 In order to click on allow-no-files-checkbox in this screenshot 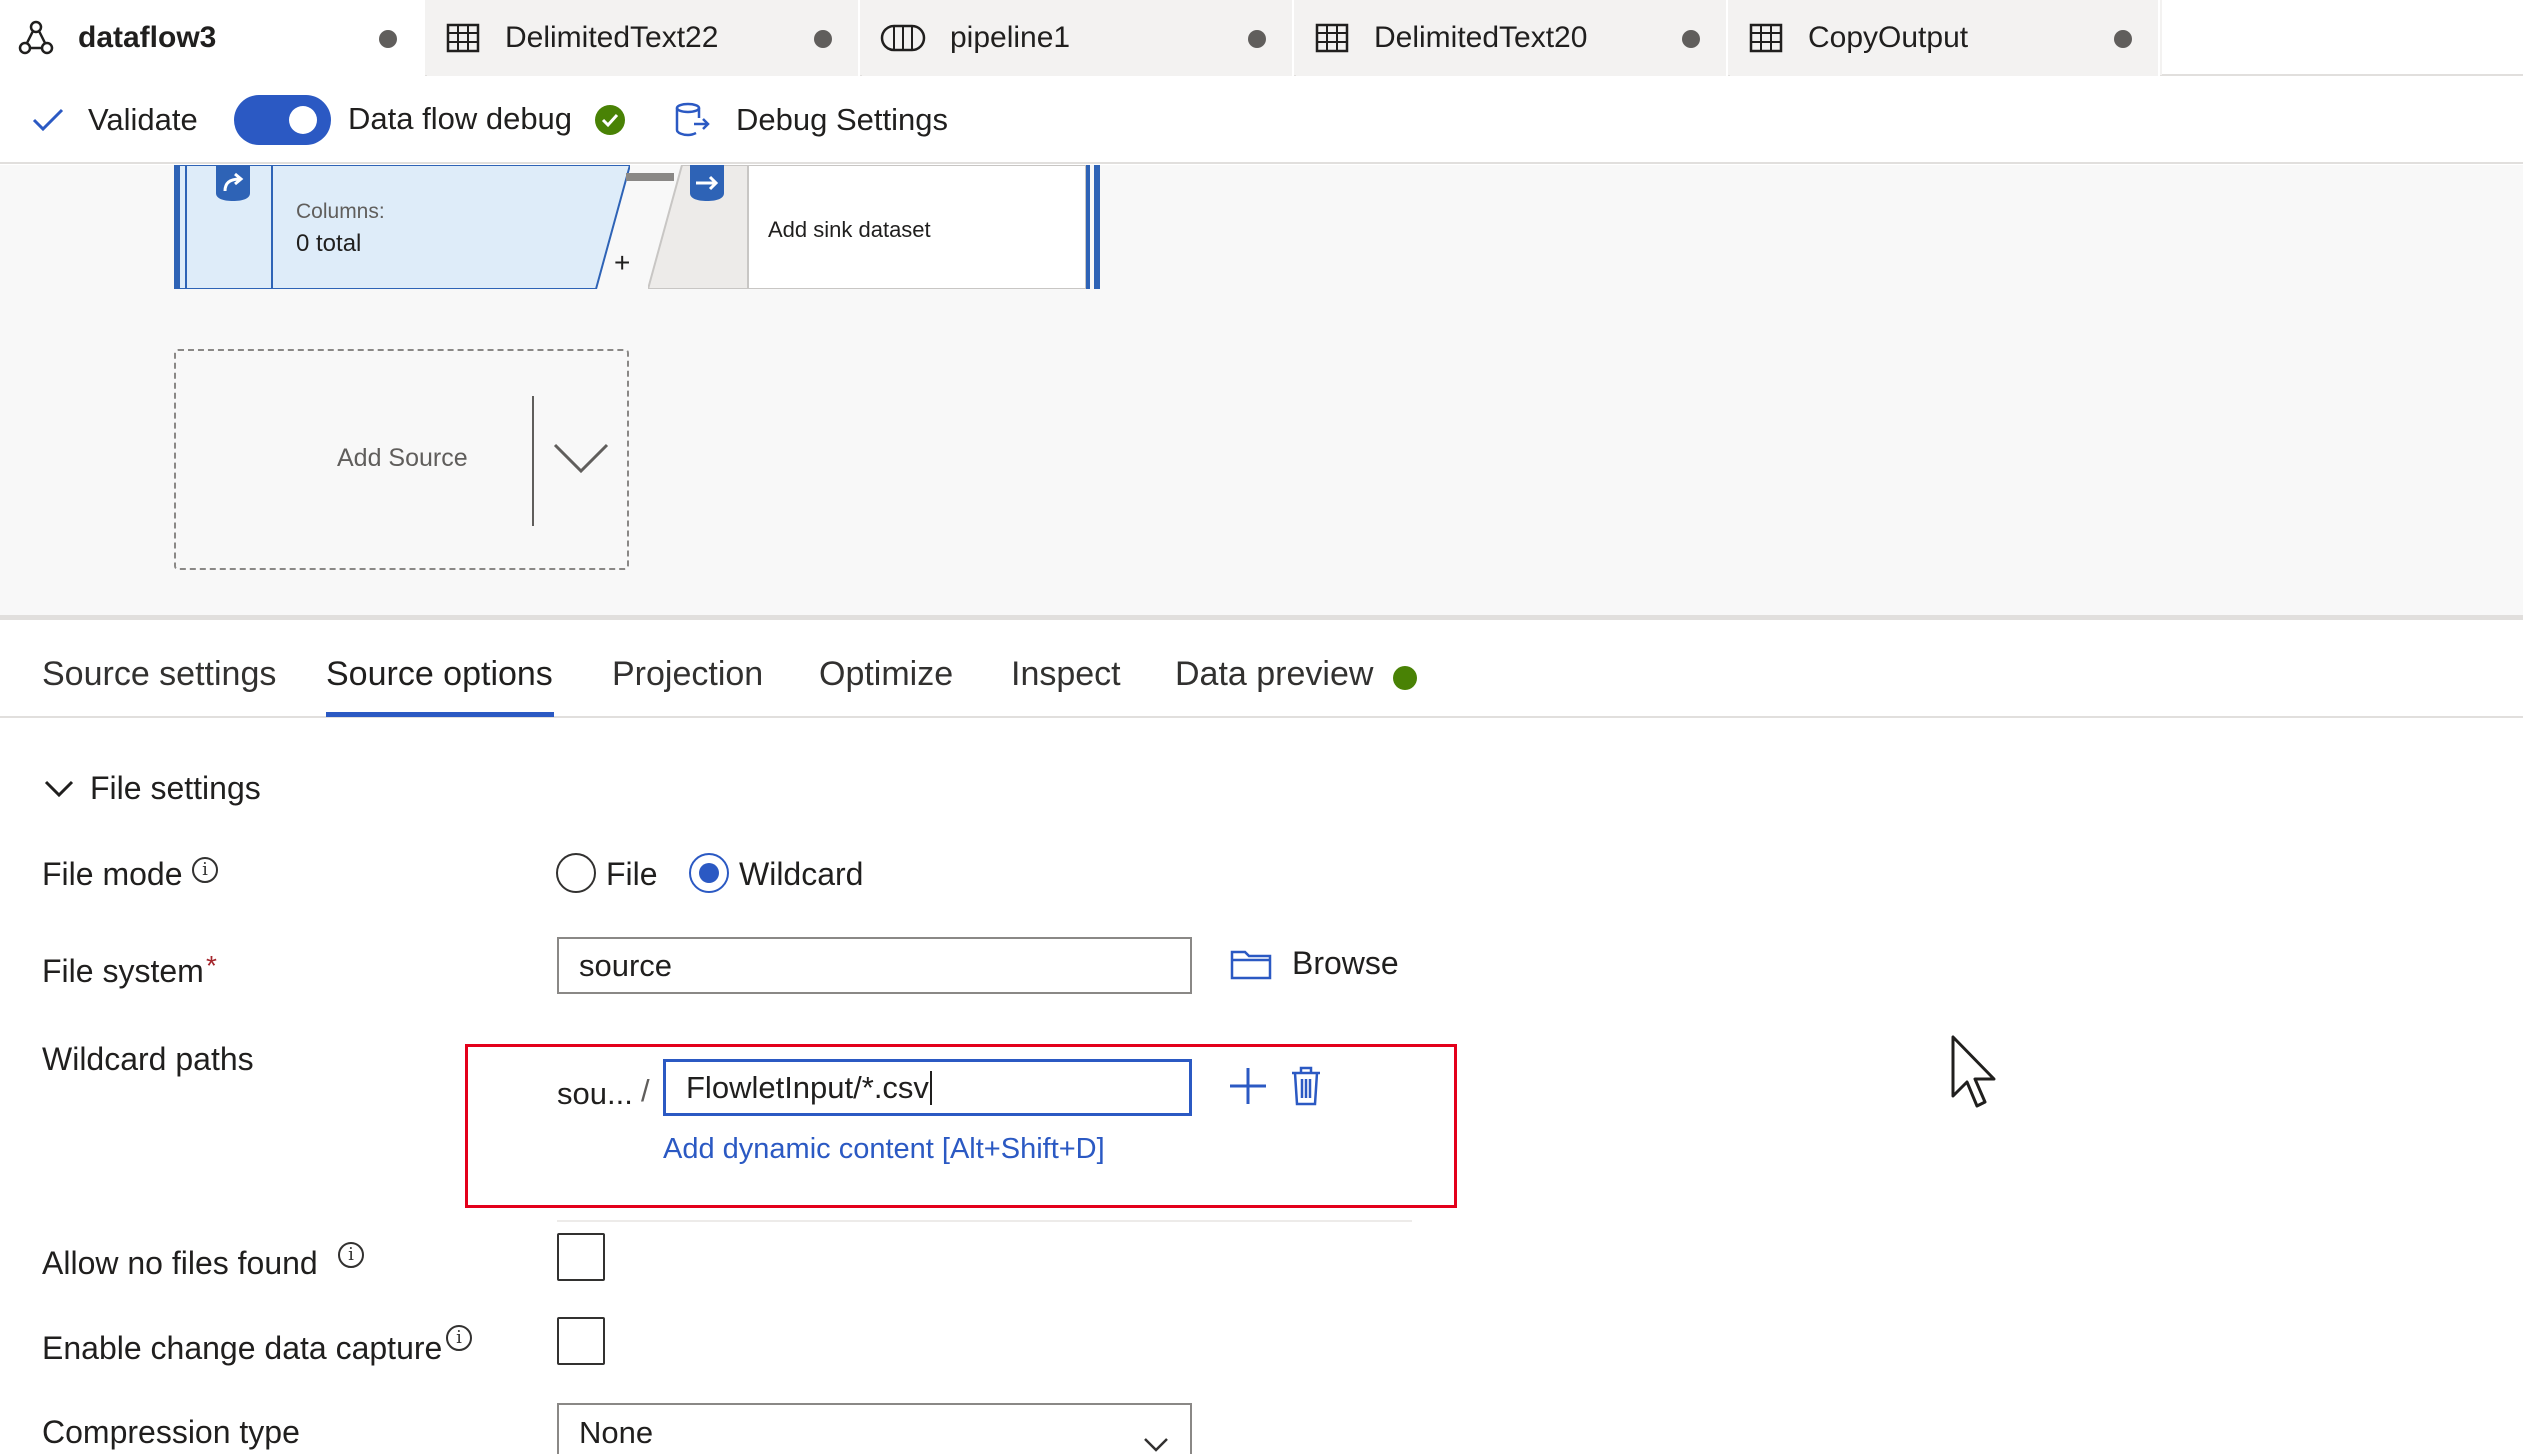, I will do `click(581, 1257)`.